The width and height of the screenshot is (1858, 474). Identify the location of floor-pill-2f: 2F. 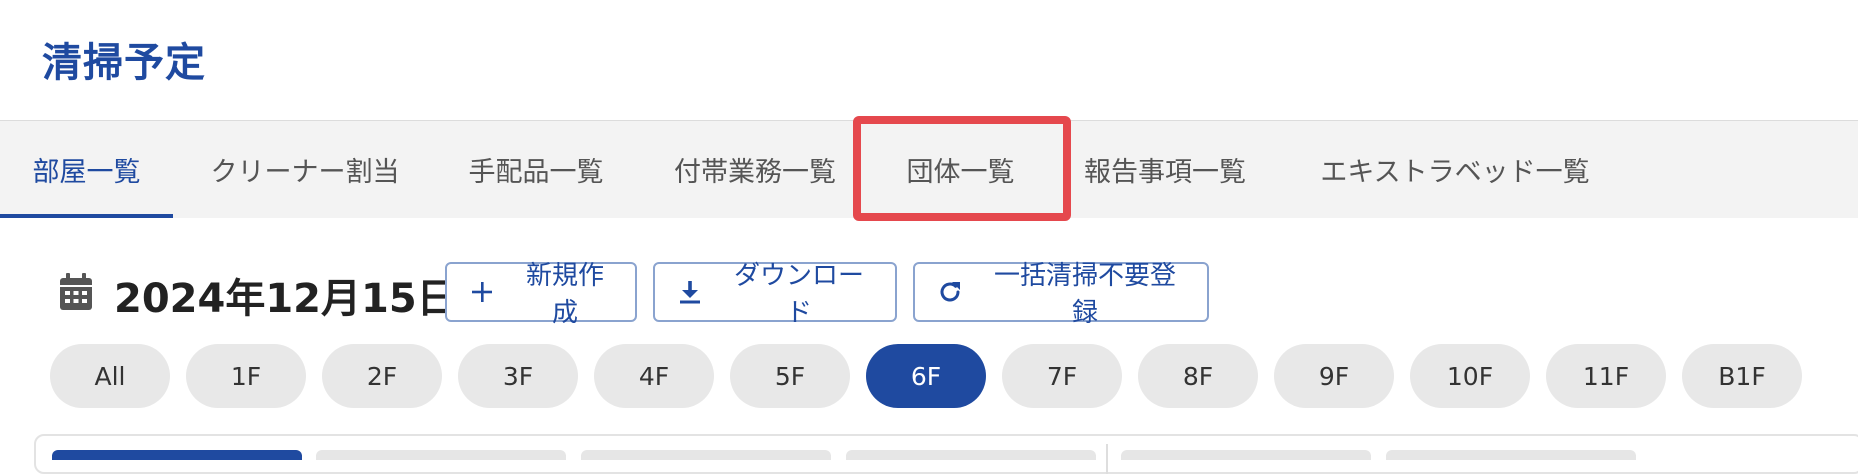
(382, 376).